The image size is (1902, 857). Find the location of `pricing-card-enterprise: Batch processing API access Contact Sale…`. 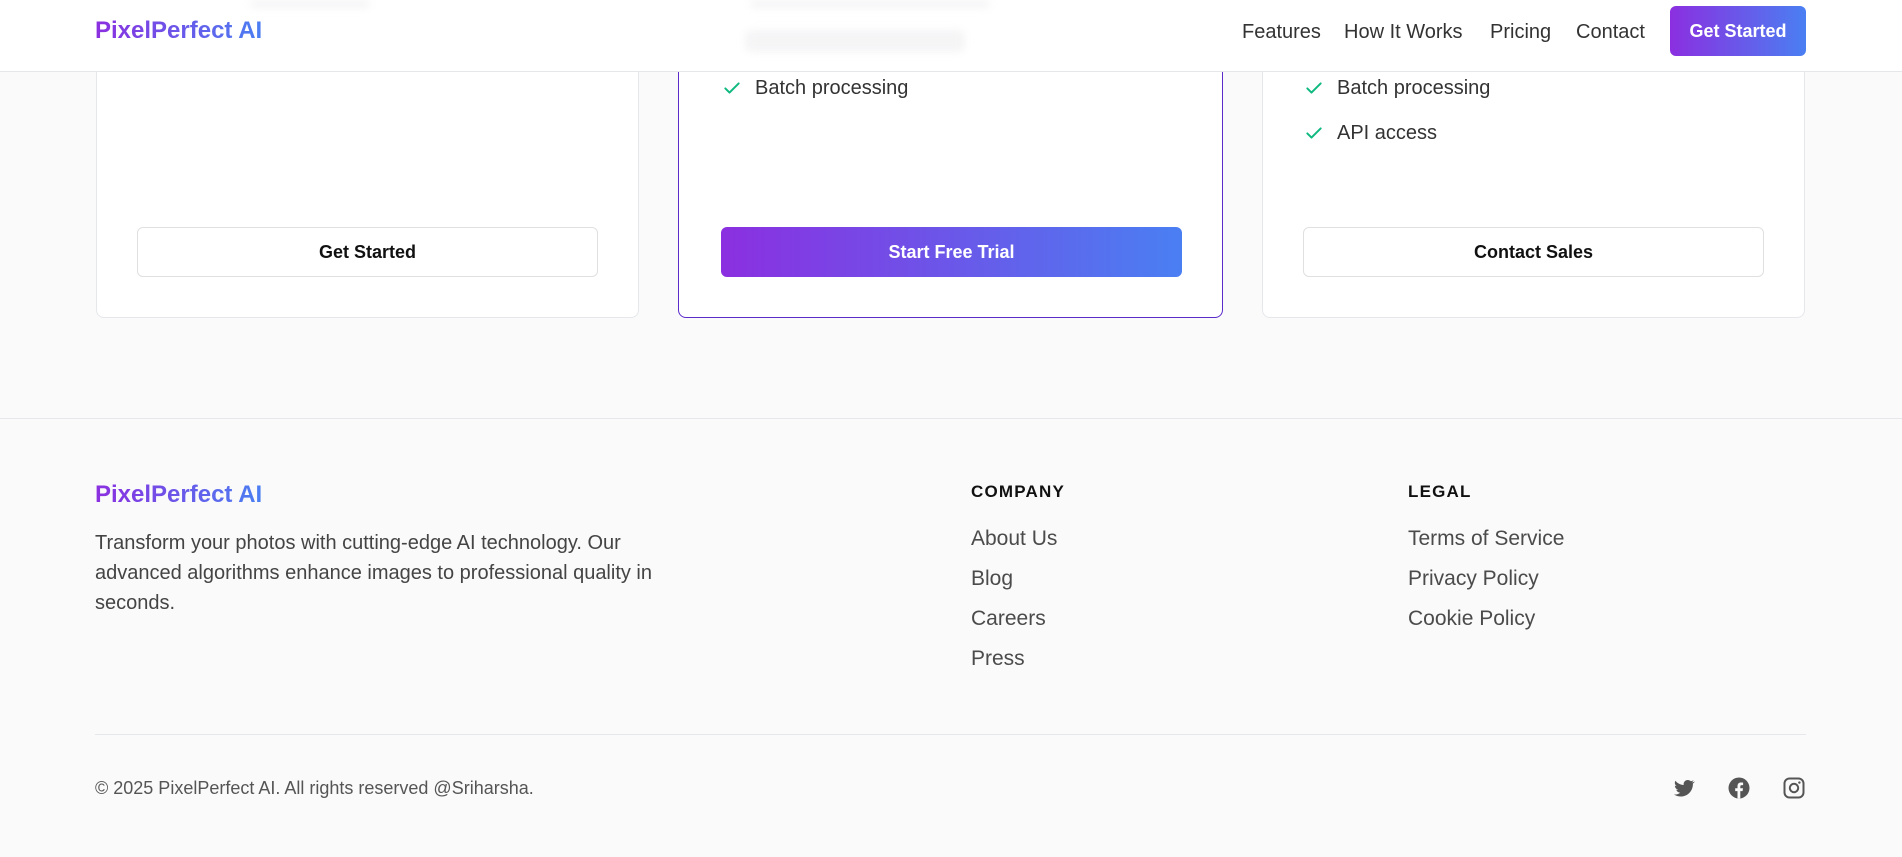

pricing-card-enterprise: Batch processing API access Contact Sale… is located at coordinates (1533, 179).